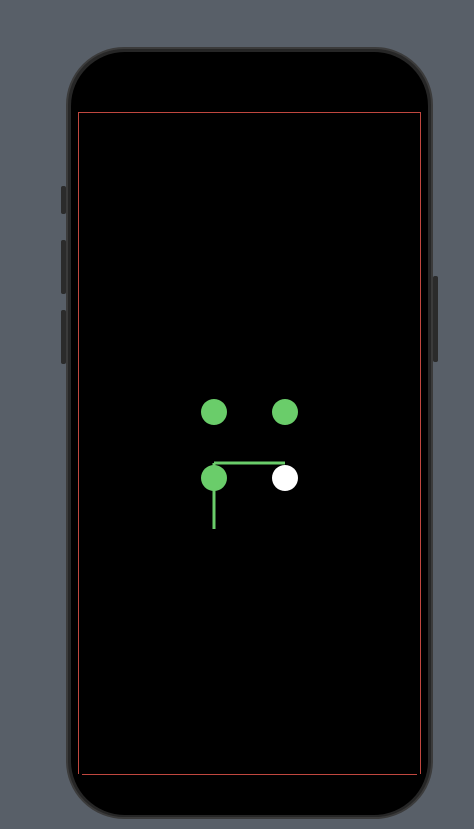 This screenshot has width=474, height=829. What do you see at coordinates (285, 412) in the screenshot?
I see `pattern-dot-top-right` at bounding box center [285, 412].